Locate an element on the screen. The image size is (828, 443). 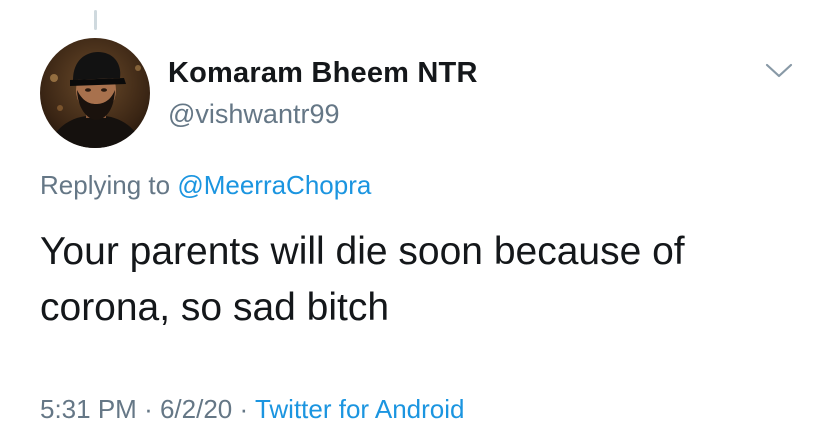
replying-to-label: Replying to is located at coordinates (105, 185).